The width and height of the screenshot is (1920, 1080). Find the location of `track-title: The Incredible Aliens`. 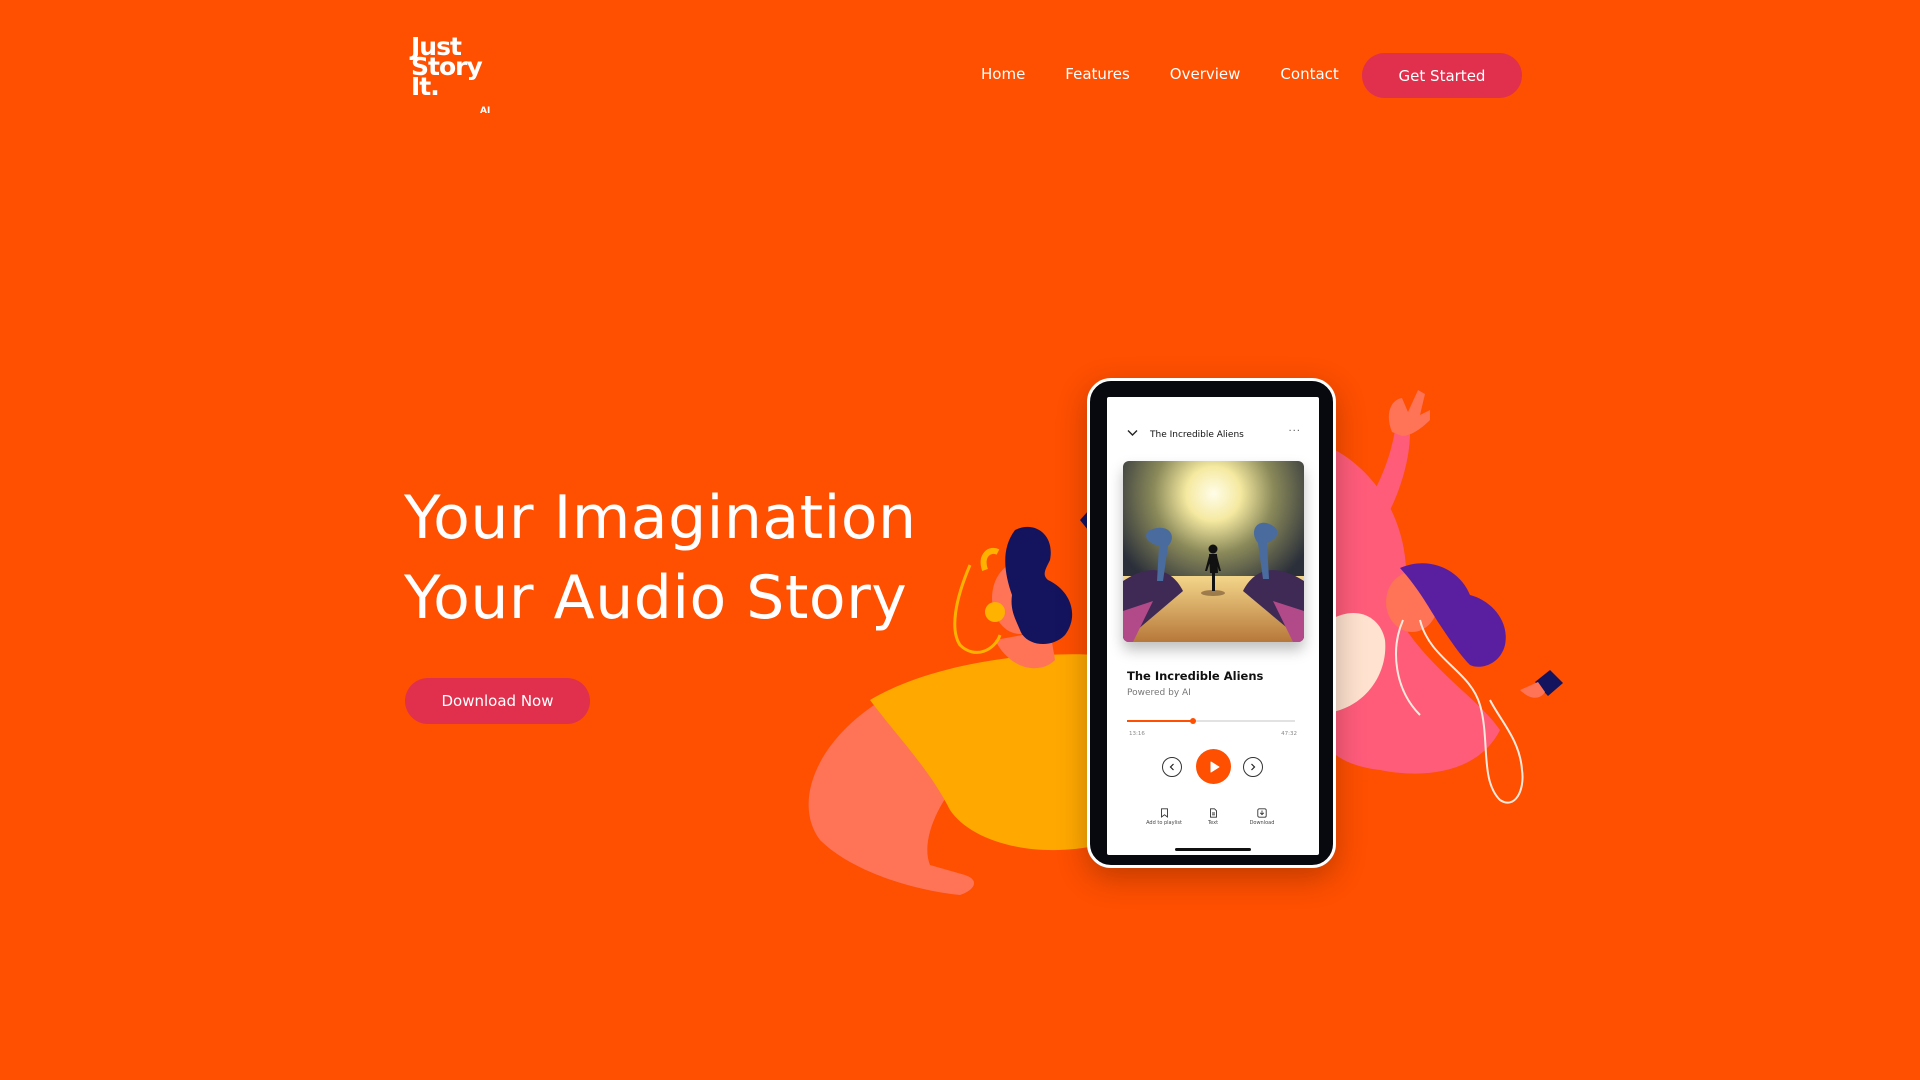

track-title: The Incredible Aliens is located at coordinates (1195, 676).